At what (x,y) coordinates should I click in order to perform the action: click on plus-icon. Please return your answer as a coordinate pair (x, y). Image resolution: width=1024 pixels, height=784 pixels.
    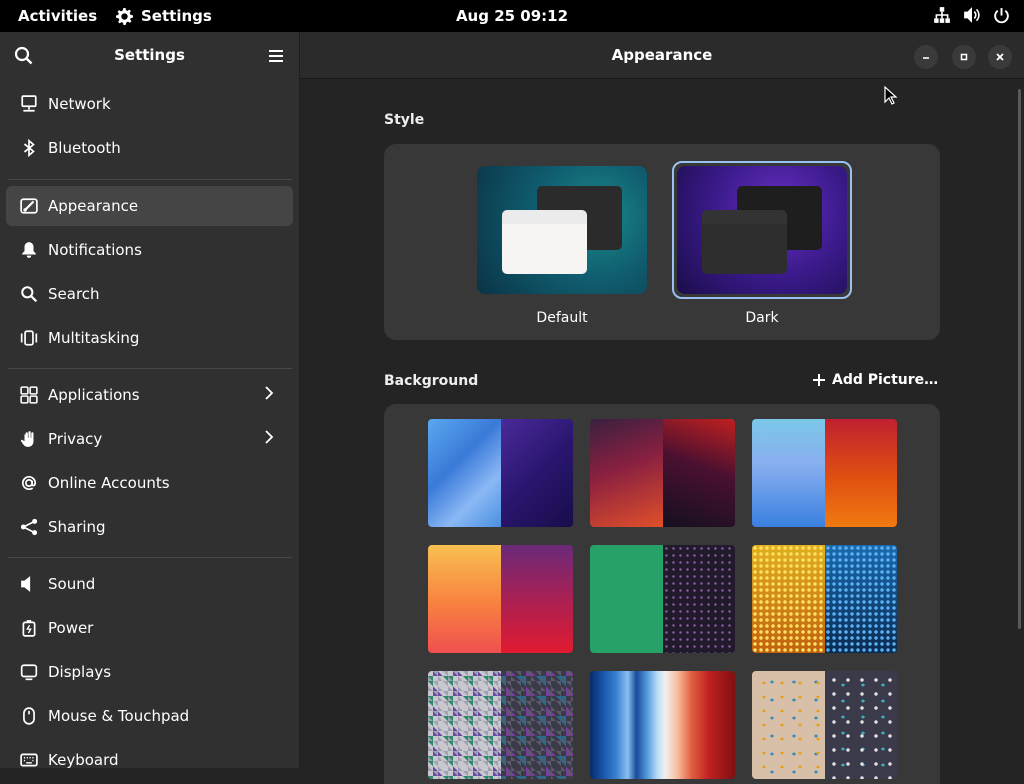
    Looking at the image, I should click on (819, 380).